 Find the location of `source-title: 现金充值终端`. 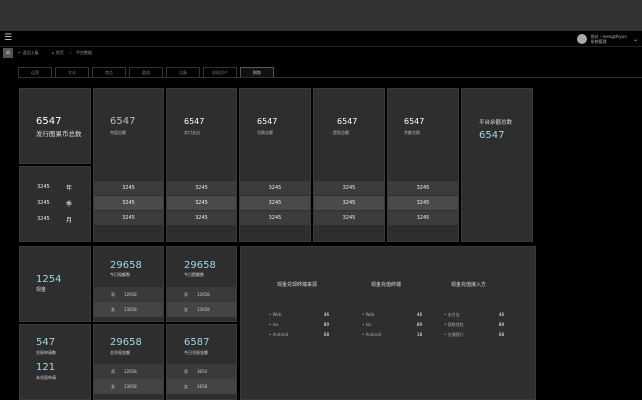

source-title: 现金充值终端 is located at coordinates (386, 285).